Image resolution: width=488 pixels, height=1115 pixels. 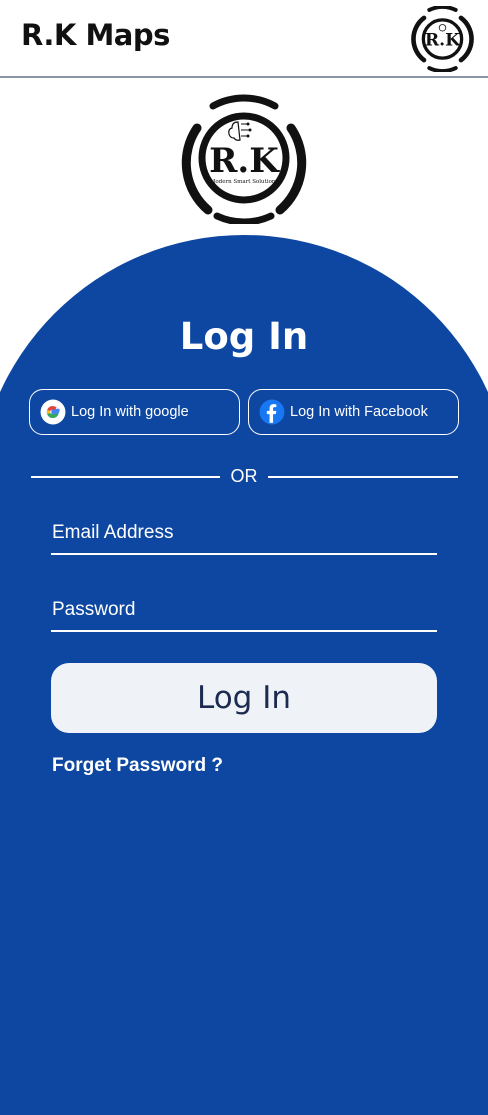 What do you see at coordinates (244, 161) in the screenshot?
I see `logo-text: R.K` at bounding box center [244, 161].